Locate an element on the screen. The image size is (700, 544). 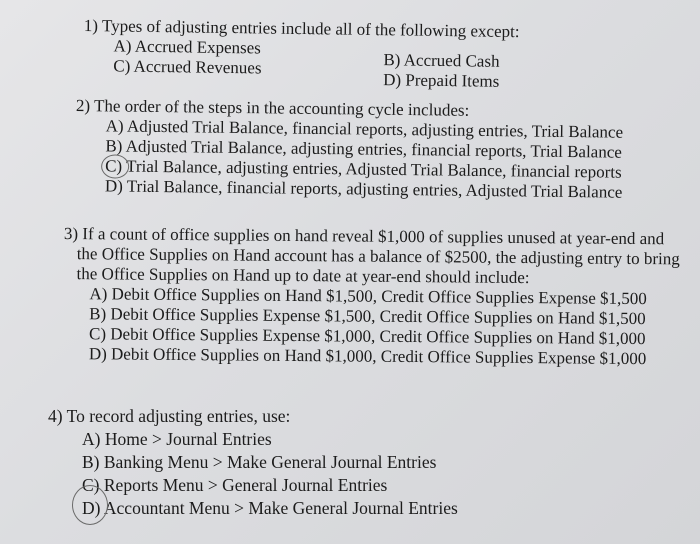
question-number: 3) is located at coordinates (71, 234).